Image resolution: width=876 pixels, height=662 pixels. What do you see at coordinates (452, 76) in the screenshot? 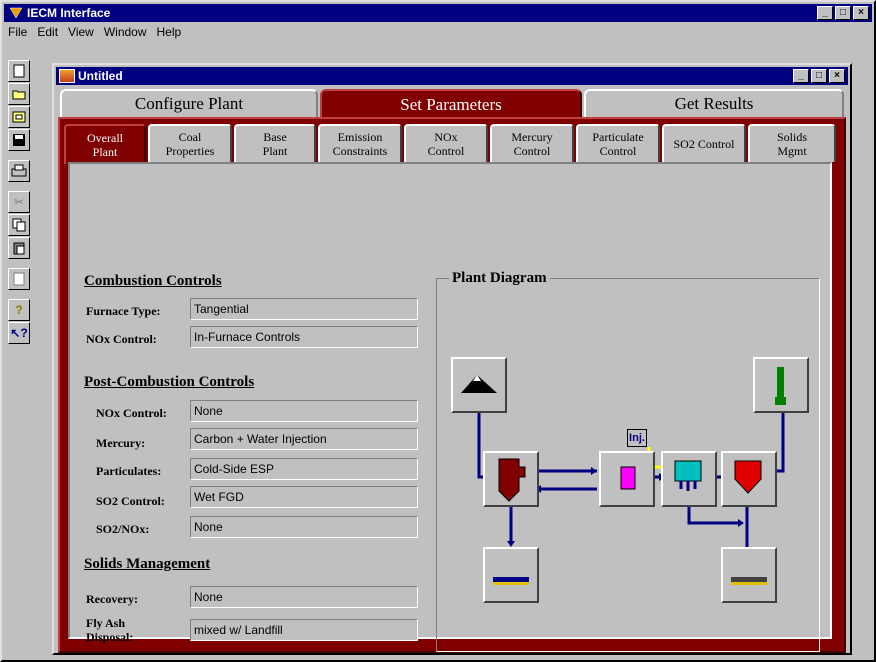
I see `document-titlebar: Untitled _ □ ×` at bounding box center [452, 76].